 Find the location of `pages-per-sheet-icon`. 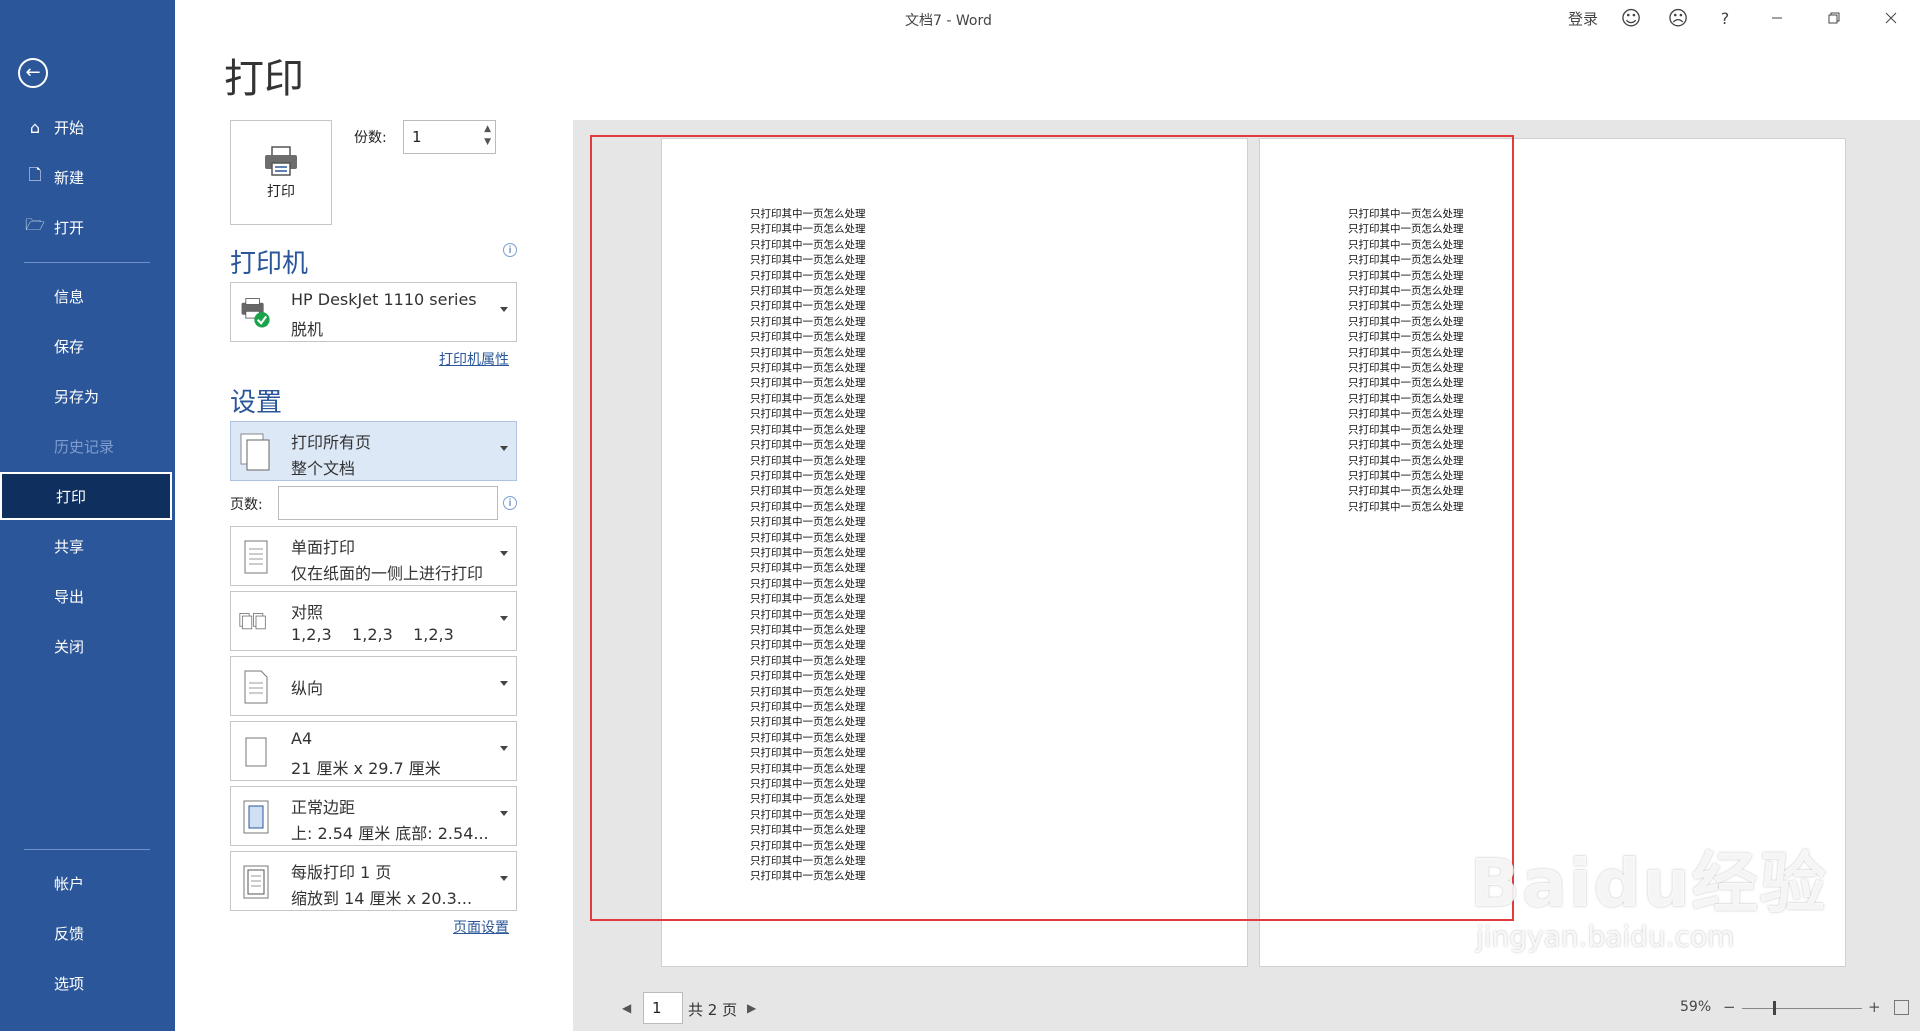

pages-per-sheet-icon is located at coordinates (256, 882).